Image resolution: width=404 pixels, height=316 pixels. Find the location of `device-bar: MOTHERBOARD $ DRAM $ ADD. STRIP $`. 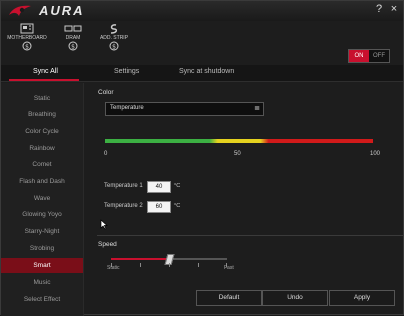

device-bar: MOTHERBOARD $ DRAM $ ADD. STRIP $ is located at coordinates (202, 43).